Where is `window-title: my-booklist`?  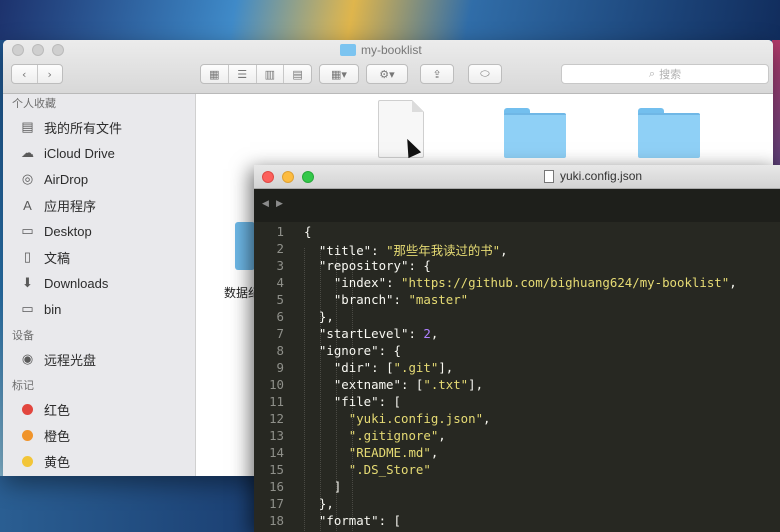
window-title: my-booklist is located at coordinates (381, 50).